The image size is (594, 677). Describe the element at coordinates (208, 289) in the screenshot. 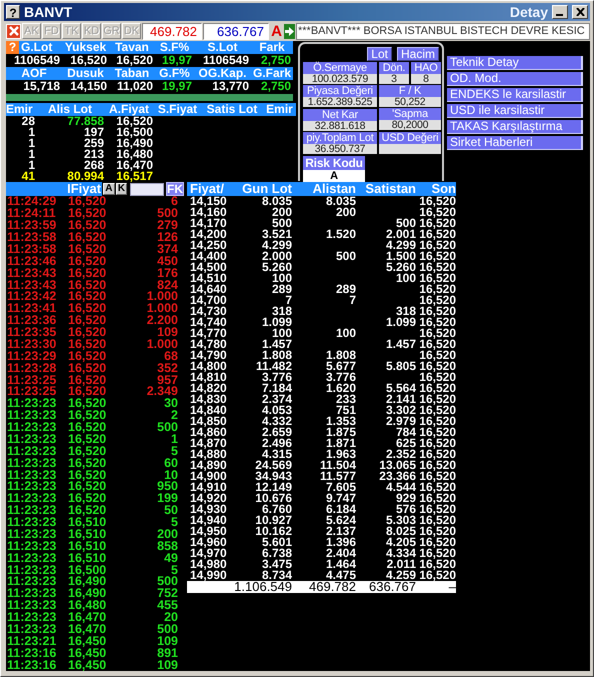

I see `price-cell-text: 14,640` at that location.